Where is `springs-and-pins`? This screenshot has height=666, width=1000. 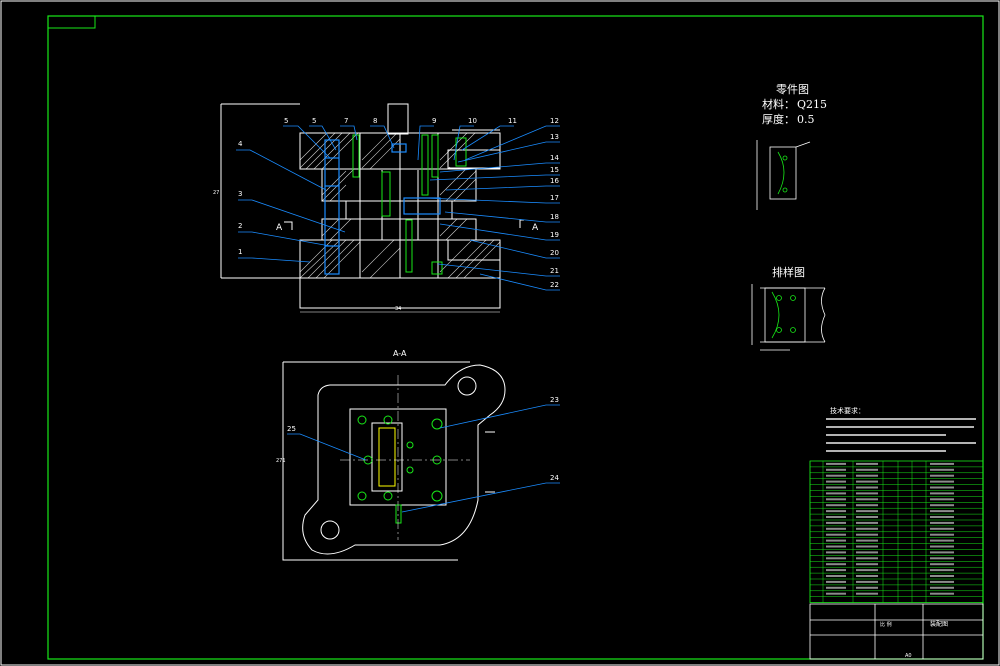 springs-and-pins is located at coordinates (409, 204).